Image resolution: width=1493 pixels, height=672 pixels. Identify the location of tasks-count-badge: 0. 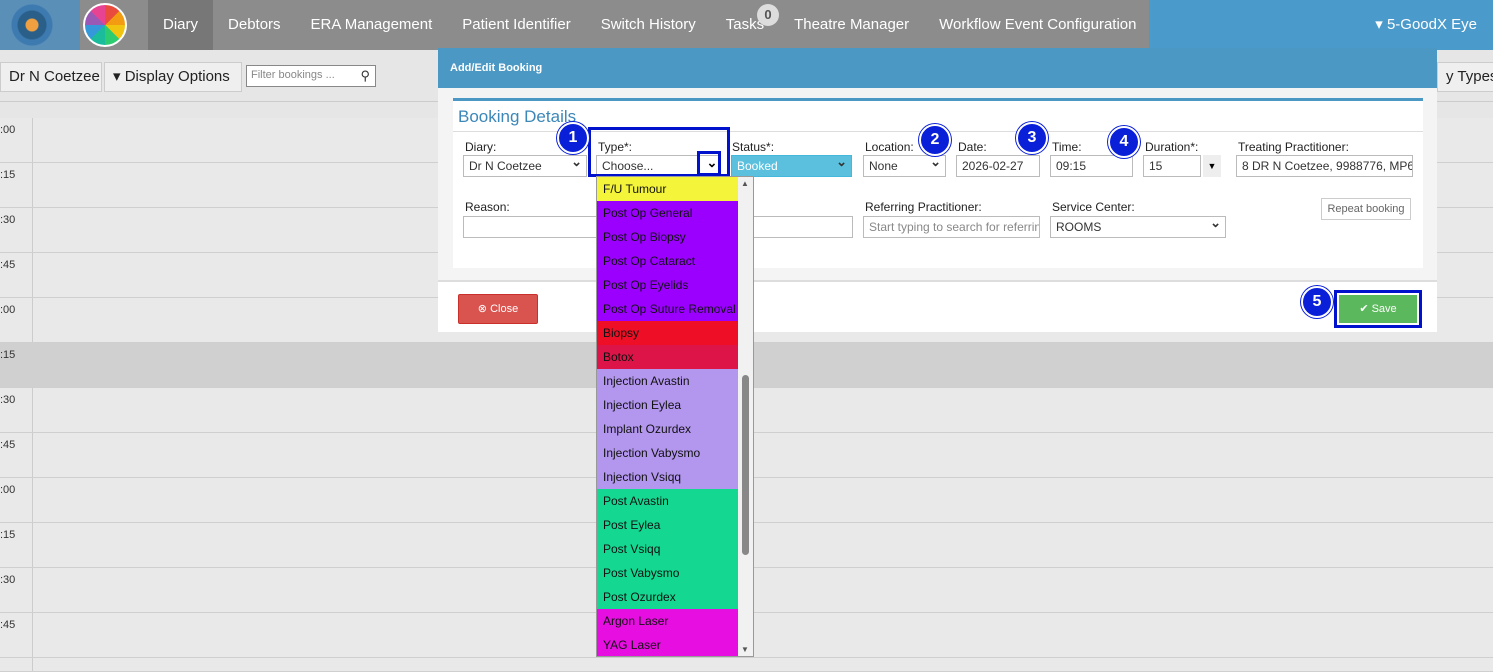
(768, 15).